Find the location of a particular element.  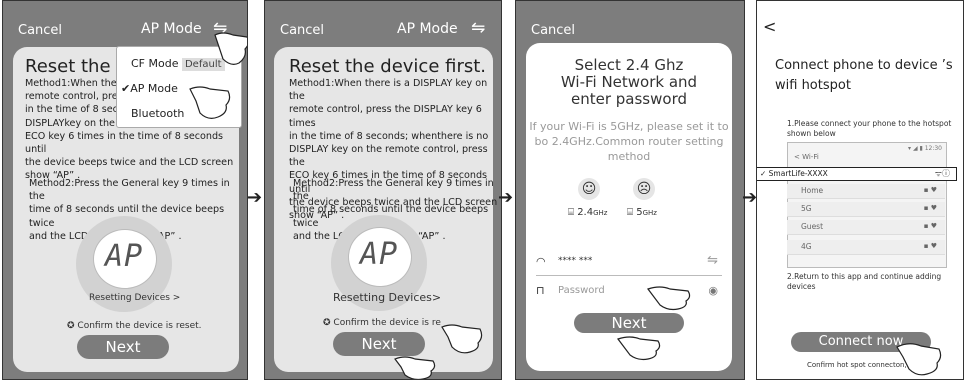

menu-item-ap-mode: ✔AP Mode is located at coordinates (149, 88).